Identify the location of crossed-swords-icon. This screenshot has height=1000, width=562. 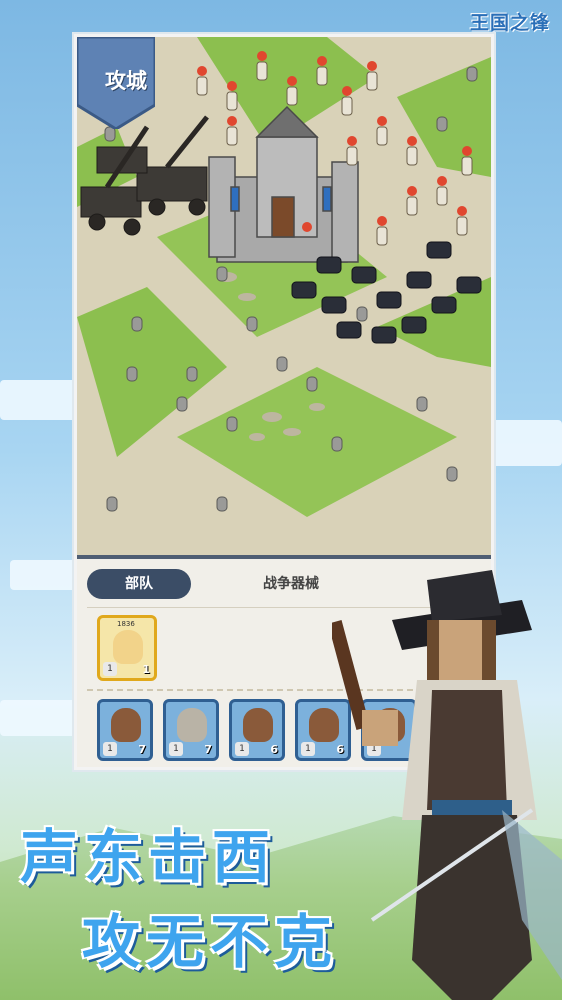
(258, 725).